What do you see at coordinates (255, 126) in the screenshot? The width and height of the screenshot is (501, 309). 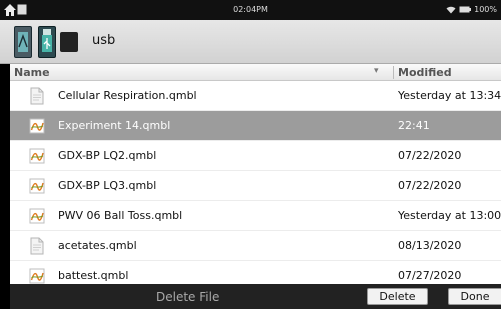 I see `file-row: Experiment 14.qmbl 22:41` at bounding box center [255, 126].